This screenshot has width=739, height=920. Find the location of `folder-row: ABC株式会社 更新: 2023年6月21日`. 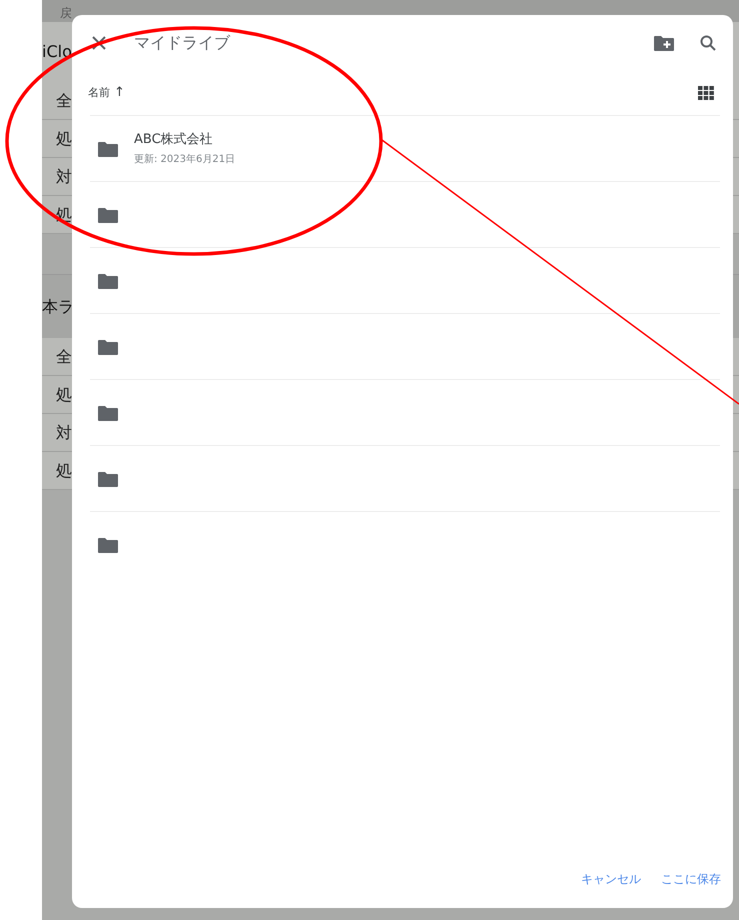

folder-row: ABC株式会社 更新: 2023年6月21日 is located at coordinates (405, 148).